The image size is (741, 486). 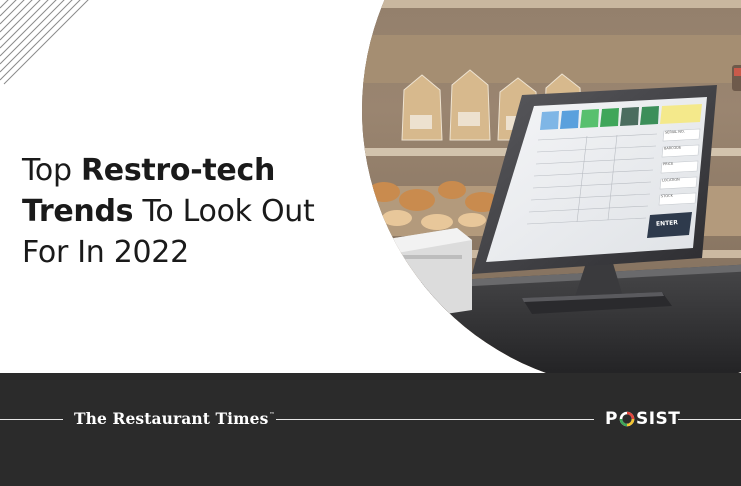 I want to click on headline-line-3: For In 2022, so click(x=105, y=252).